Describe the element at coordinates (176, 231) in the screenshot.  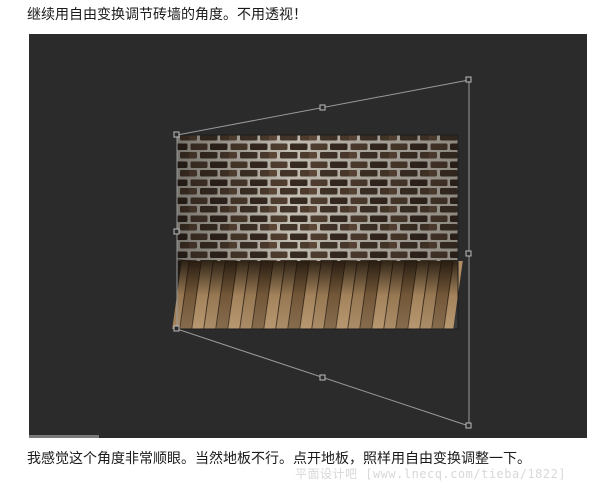
I see `handle-middle-left` at that location.